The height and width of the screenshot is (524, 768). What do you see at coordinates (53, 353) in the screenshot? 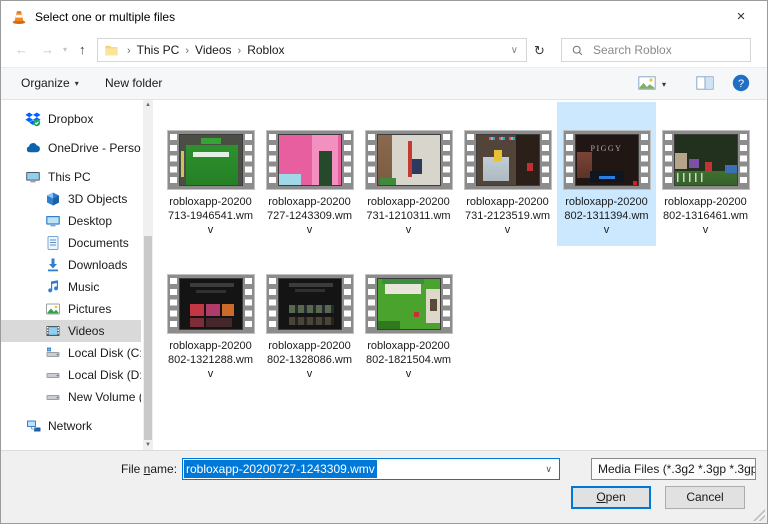
I see `disk-system-icon` at bounding box center [53, 353].